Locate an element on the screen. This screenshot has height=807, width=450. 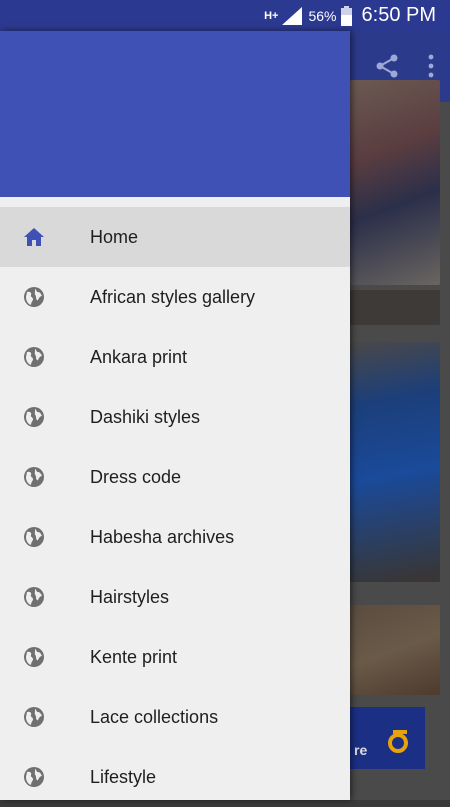
network-type-indicator: H+ is located at coordinates (271, 15).